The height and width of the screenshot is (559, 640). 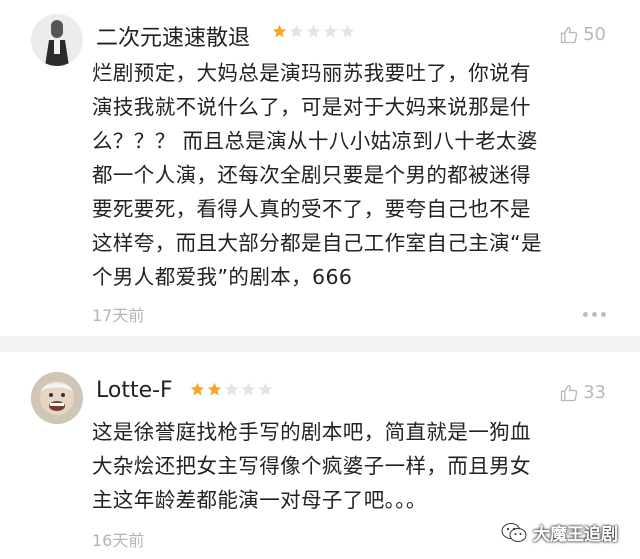 What do you see at coordinates (311, 466) in the screenshot?
I see `review-text-line: 大杂烩还把女主写得像个疯婆子一样，而且男女` at bounding box center [311, 466].